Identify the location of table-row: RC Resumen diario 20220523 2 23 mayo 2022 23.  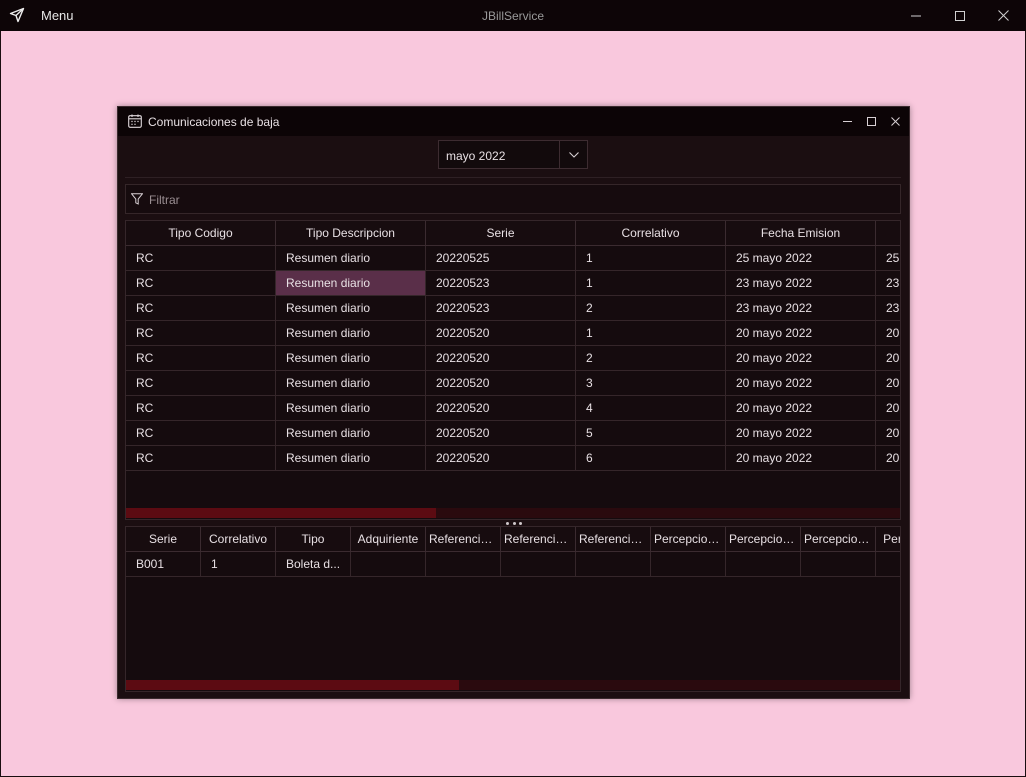
(513, 308).